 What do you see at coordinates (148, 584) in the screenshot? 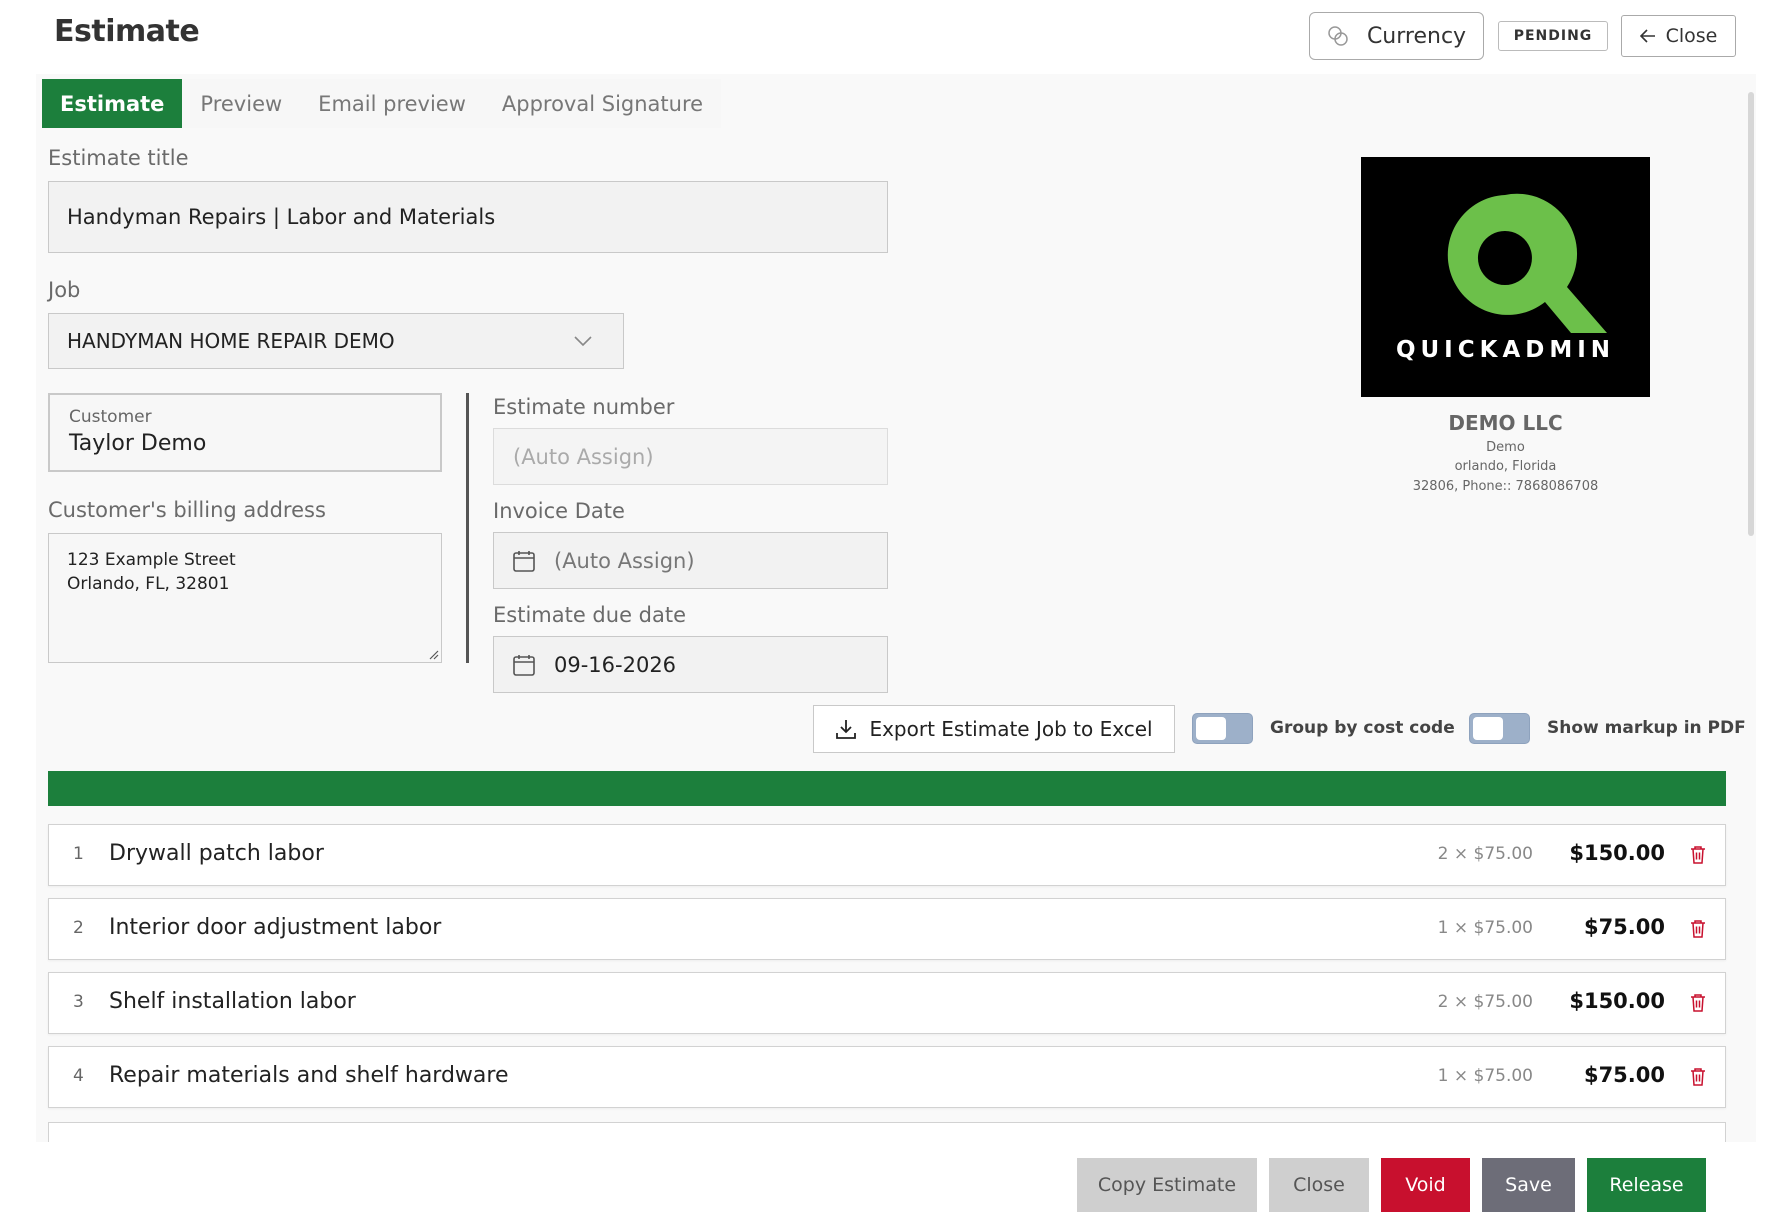
I see `billing-address-line: Orlando, FL, 32801` at bounding box center [148, 584].